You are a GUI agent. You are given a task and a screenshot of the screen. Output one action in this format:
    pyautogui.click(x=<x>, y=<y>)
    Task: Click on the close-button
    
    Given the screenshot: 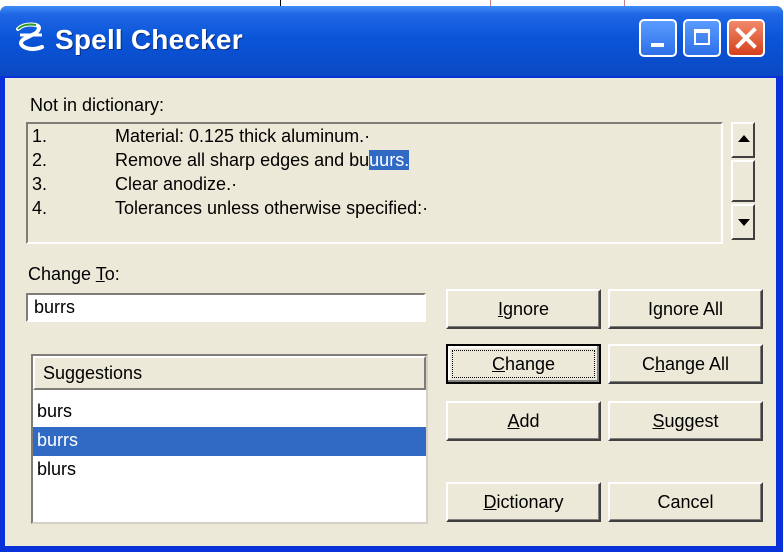 What is the action you would take?
    pyautogui.click(x=746, y=38)
    